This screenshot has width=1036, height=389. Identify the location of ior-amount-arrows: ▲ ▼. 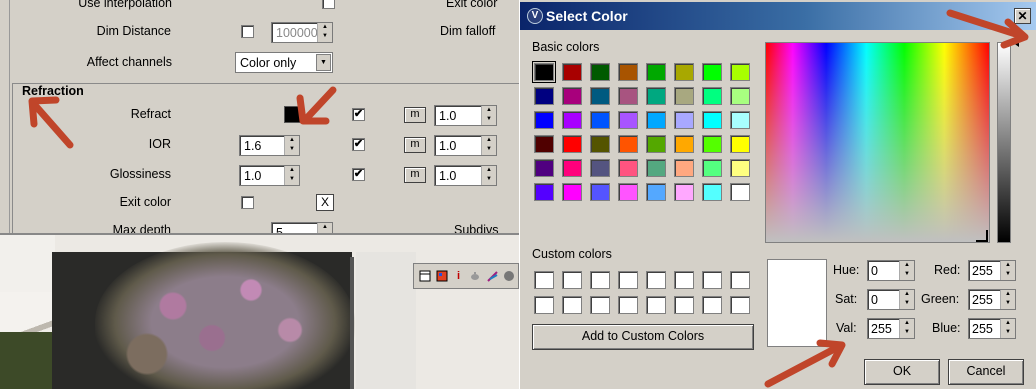
(488, 145).